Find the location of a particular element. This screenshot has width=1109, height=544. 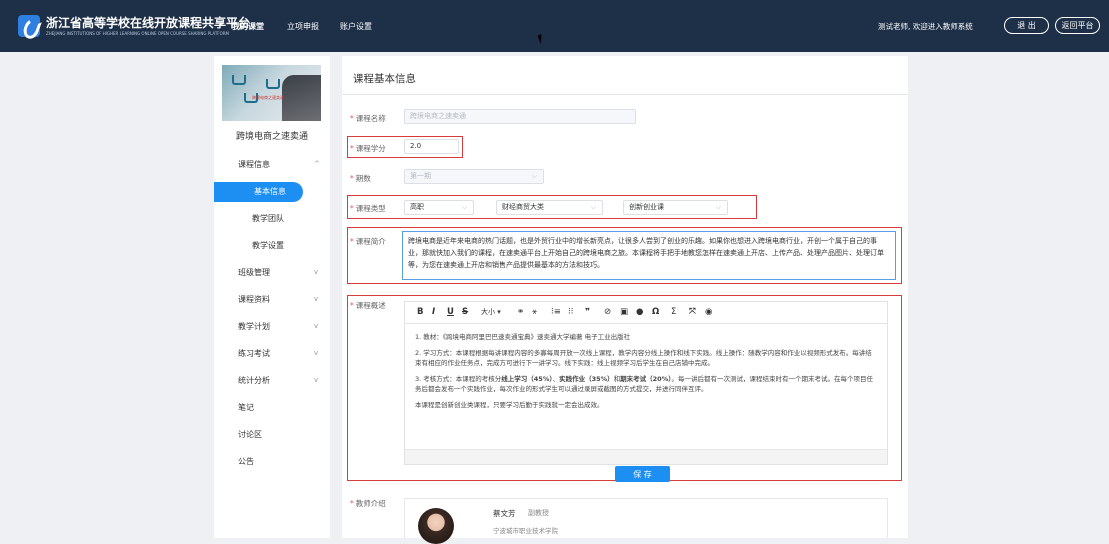

strikethrough-button: S is located at coordinates (465, 312).